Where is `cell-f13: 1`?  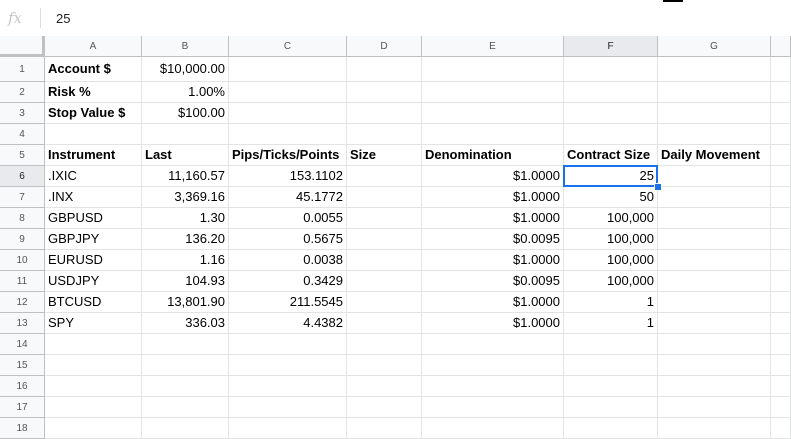 cell-f13: 1 is located at coordinates (611, 323).